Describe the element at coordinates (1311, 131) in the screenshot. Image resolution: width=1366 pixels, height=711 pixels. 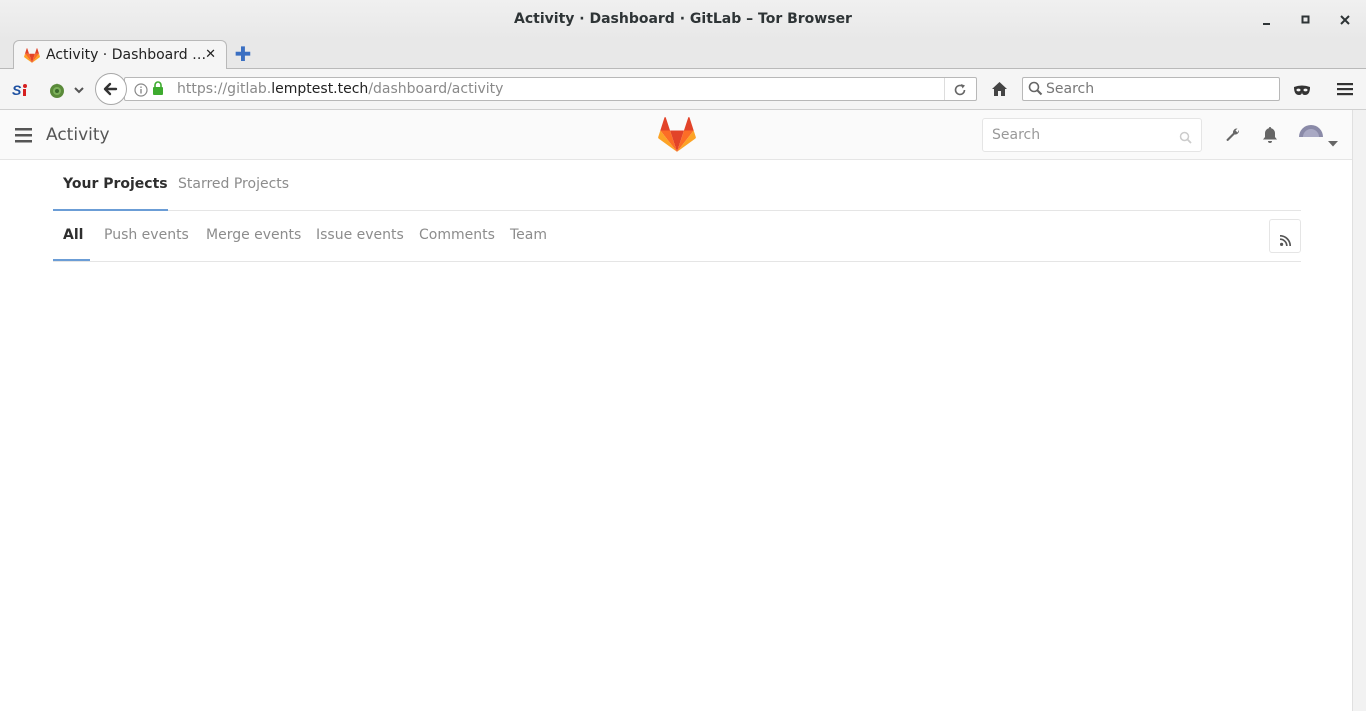
I see `avatar` at that location.